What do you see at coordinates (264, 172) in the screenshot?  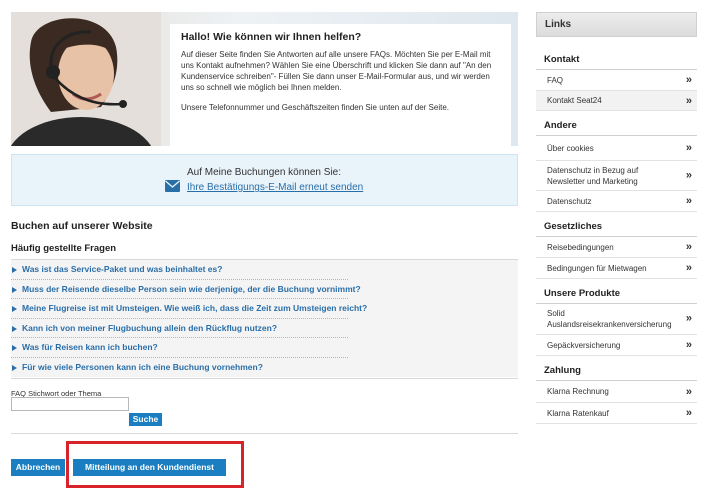 I see `my-bookings-label: Auf Meine Buchungen können Sie:` at bounding box center [264, 172].